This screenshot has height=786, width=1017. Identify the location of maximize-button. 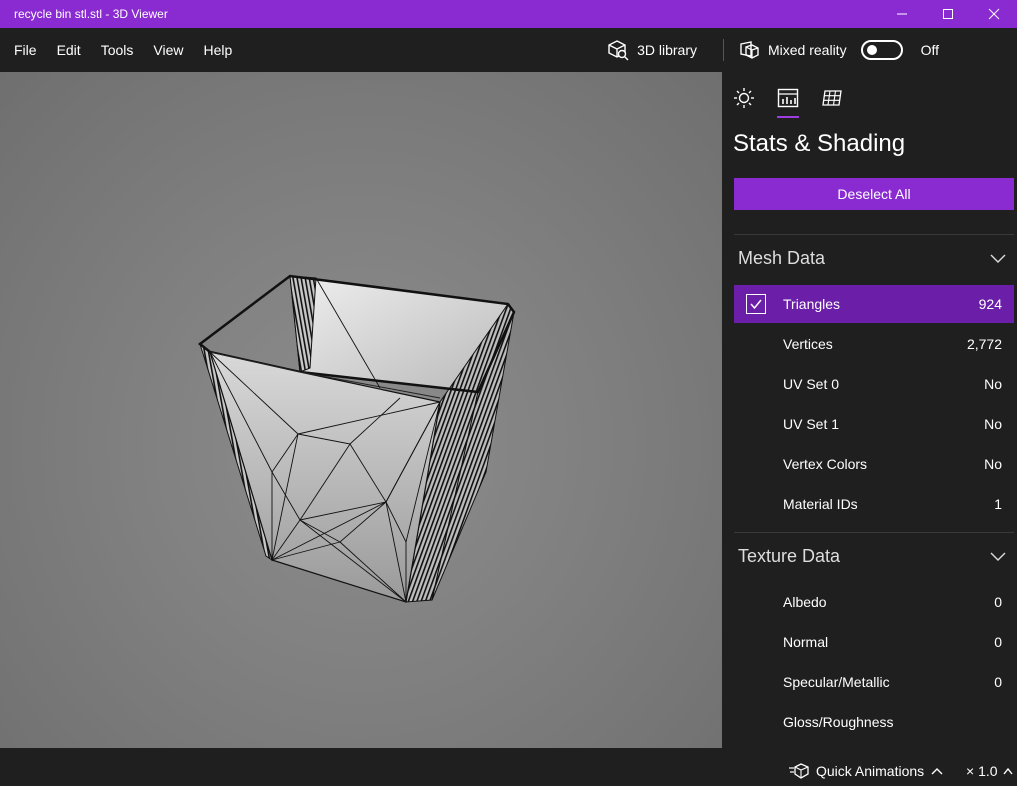
(948, 14).